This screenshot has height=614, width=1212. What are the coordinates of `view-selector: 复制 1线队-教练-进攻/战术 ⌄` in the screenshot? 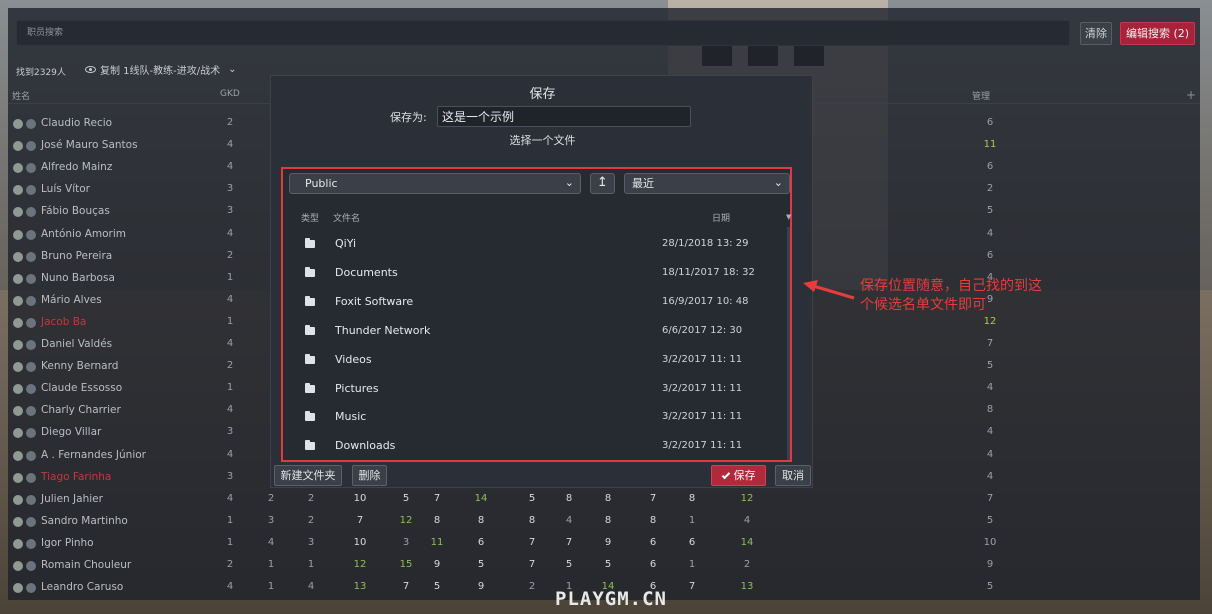 It's located at (161, 69).